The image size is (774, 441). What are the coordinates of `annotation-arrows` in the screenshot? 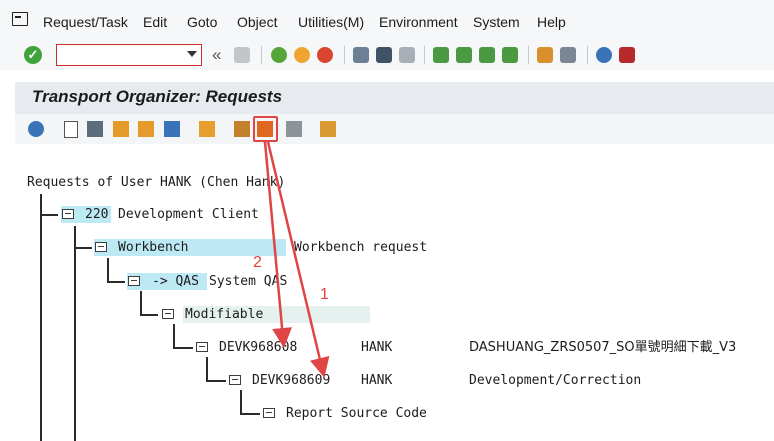 It's located at (296, 259).